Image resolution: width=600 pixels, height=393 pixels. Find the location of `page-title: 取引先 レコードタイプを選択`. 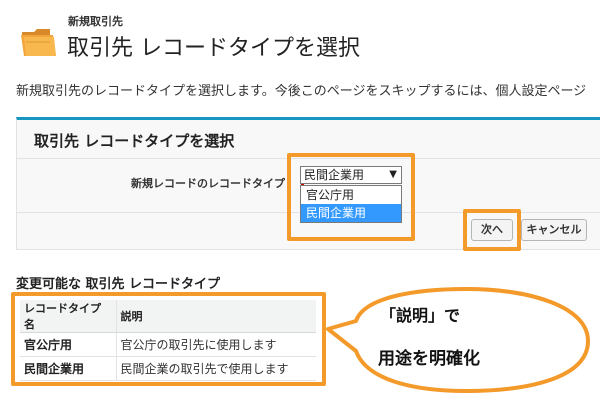

page-title: 取引先 レコードタイプを選択 is located at coordinates (213, 48).